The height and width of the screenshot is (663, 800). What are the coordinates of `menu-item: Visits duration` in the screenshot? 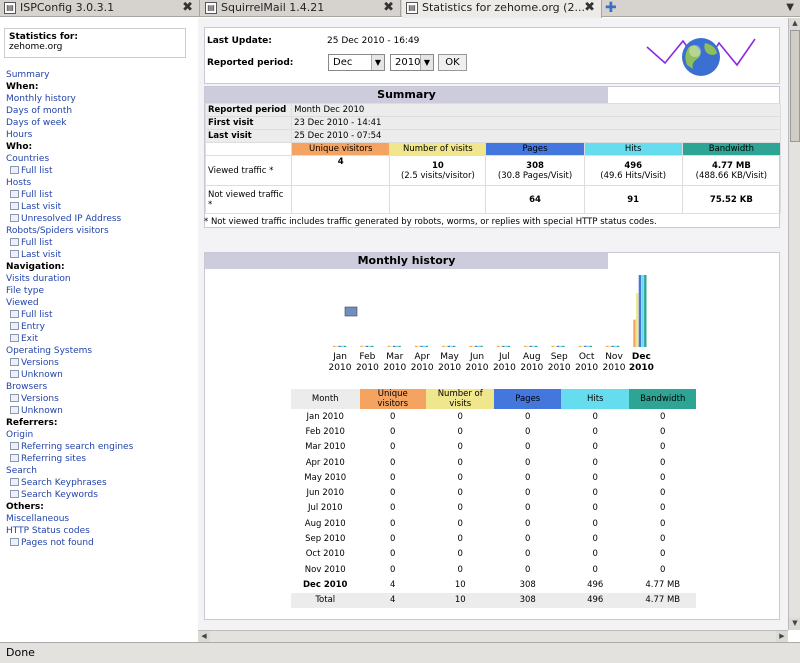 It's located at (100, 279).